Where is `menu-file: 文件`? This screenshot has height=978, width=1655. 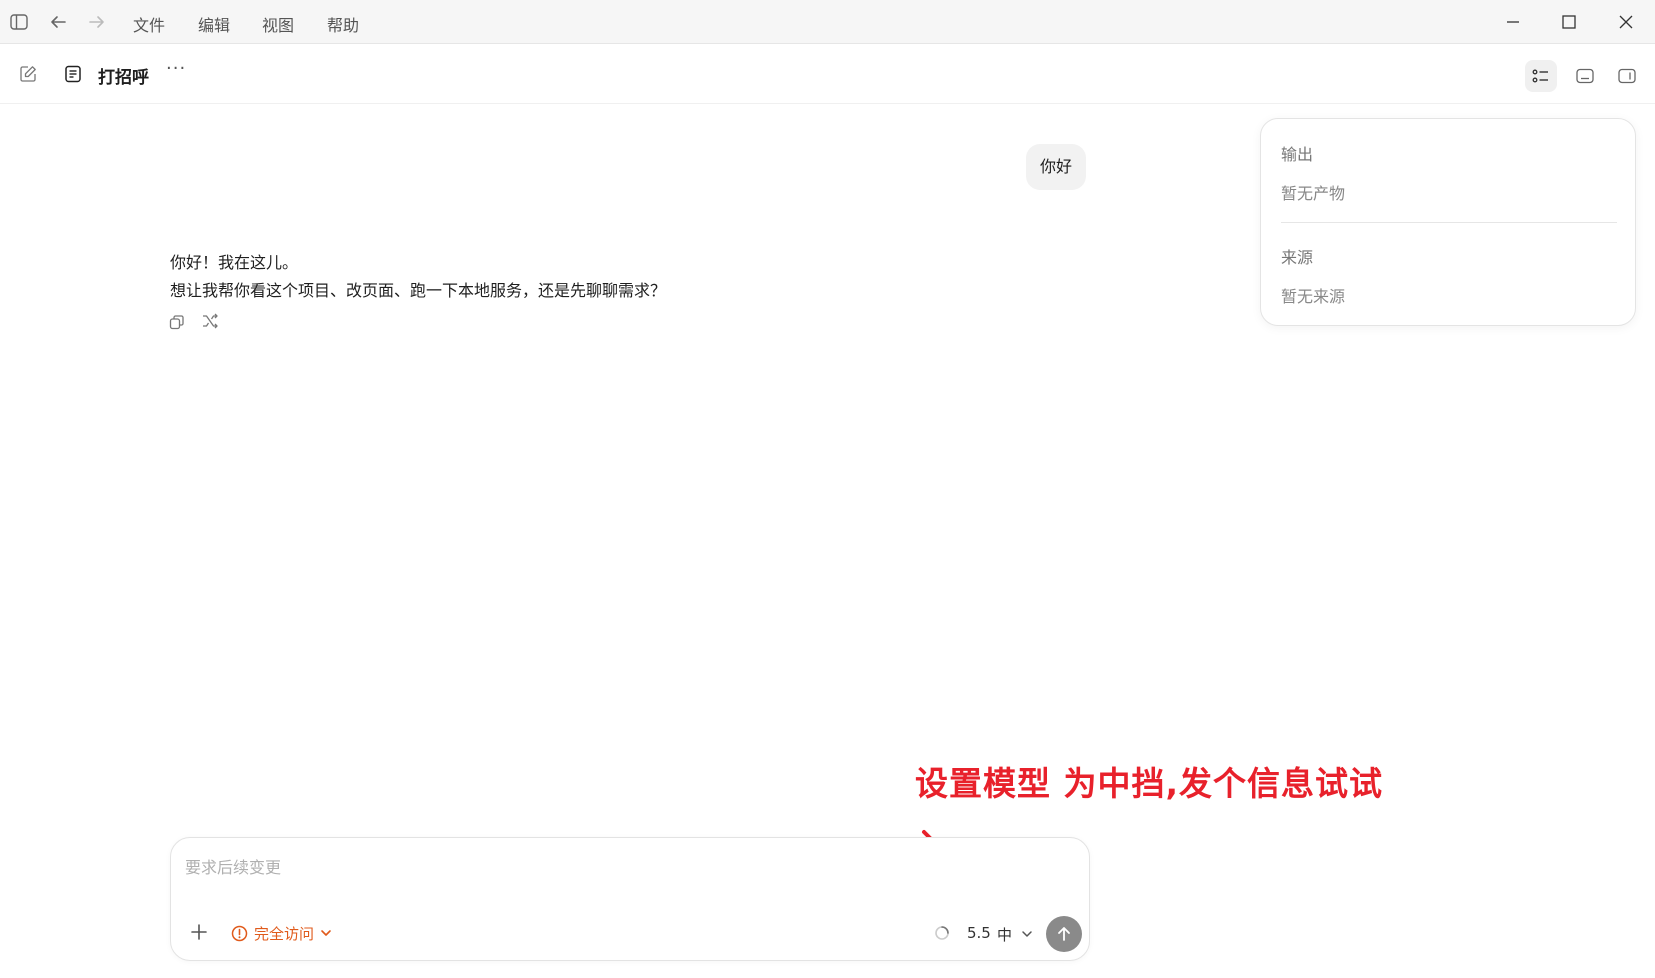 menu-file: 文件 is located at coordinates (149, 24).